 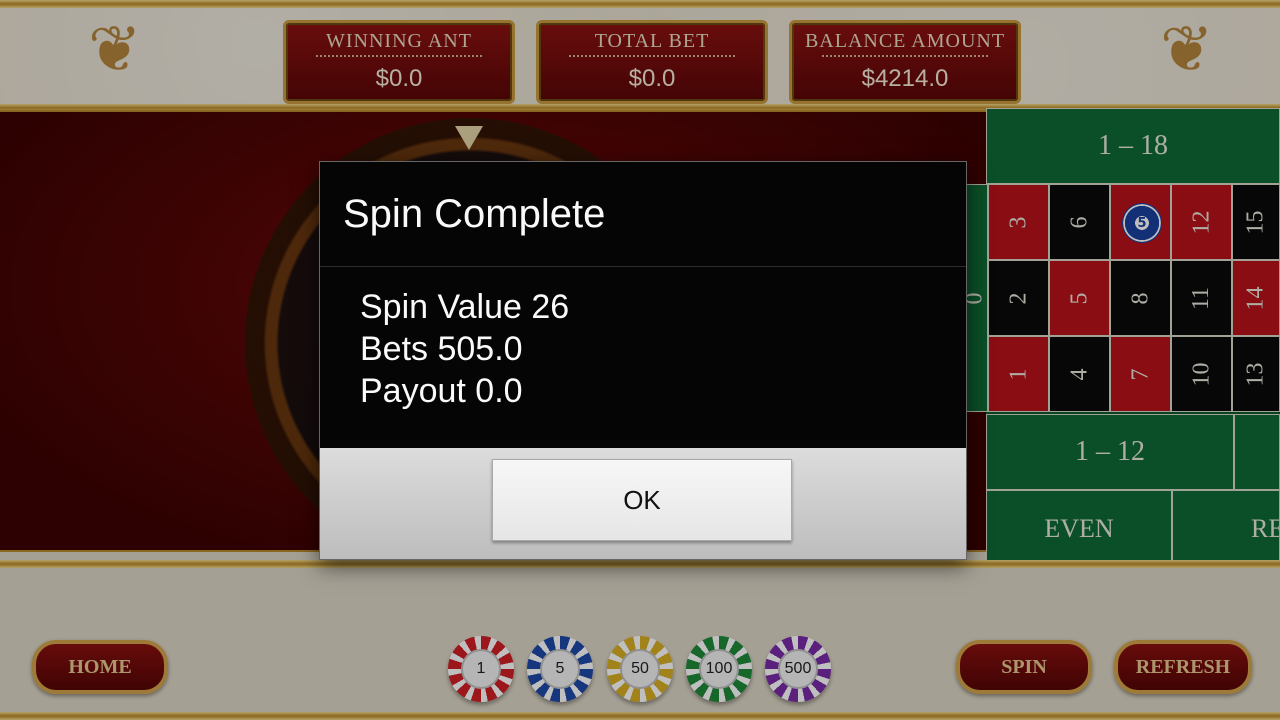 I want to click on dialog-title: Spin Complete, so click(x=474, y=214).